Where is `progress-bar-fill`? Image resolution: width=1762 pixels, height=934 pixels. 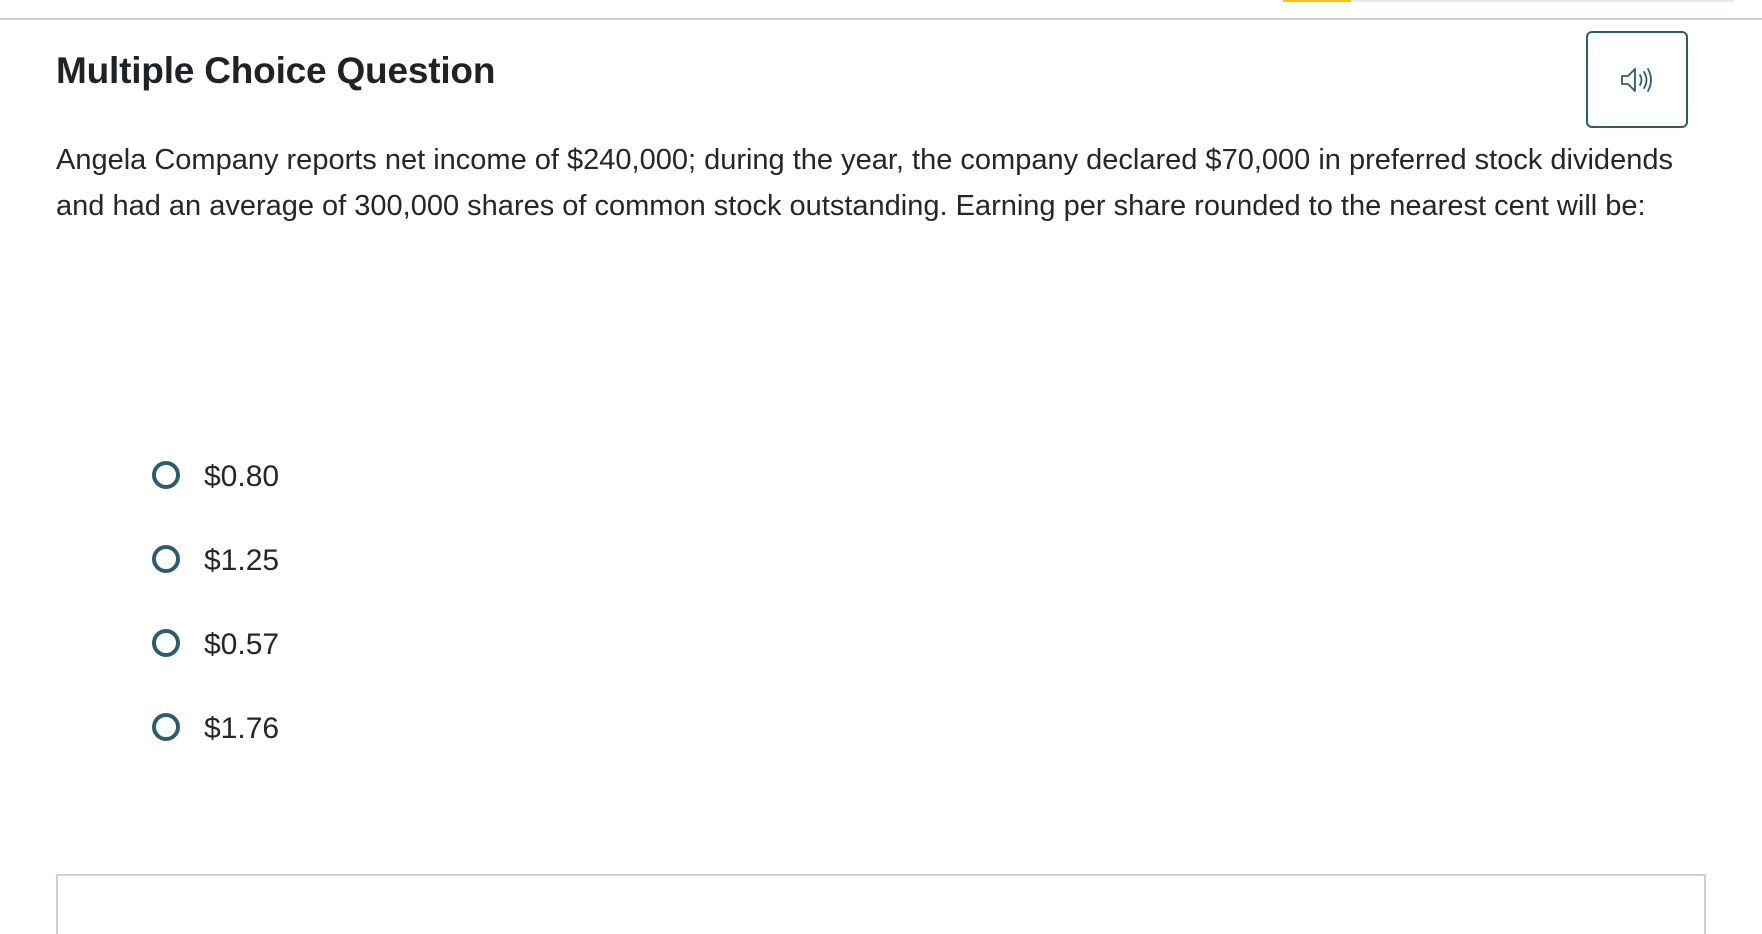 progress-bar-fill is located at coordinates (1317, 1).